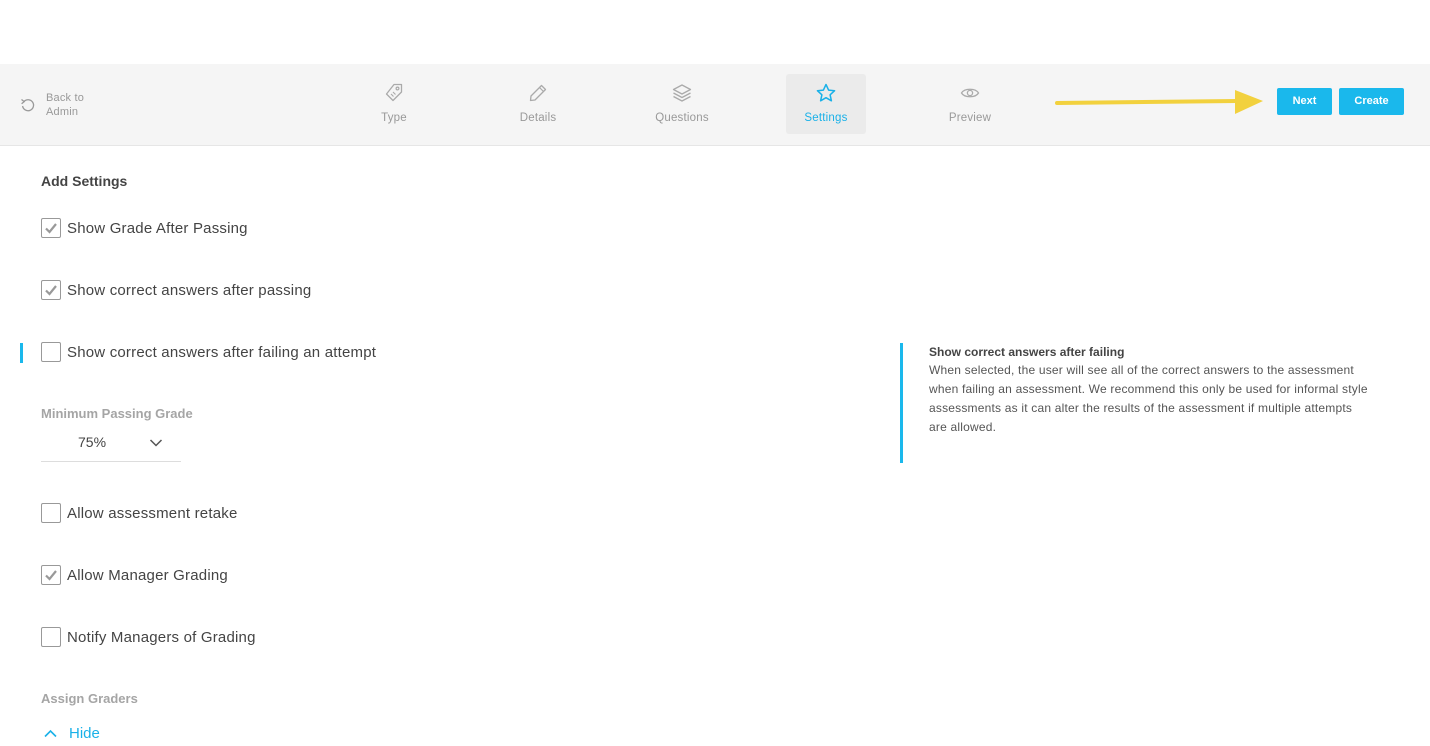  I want to click on chevron-up-icon, so click(50, 733).